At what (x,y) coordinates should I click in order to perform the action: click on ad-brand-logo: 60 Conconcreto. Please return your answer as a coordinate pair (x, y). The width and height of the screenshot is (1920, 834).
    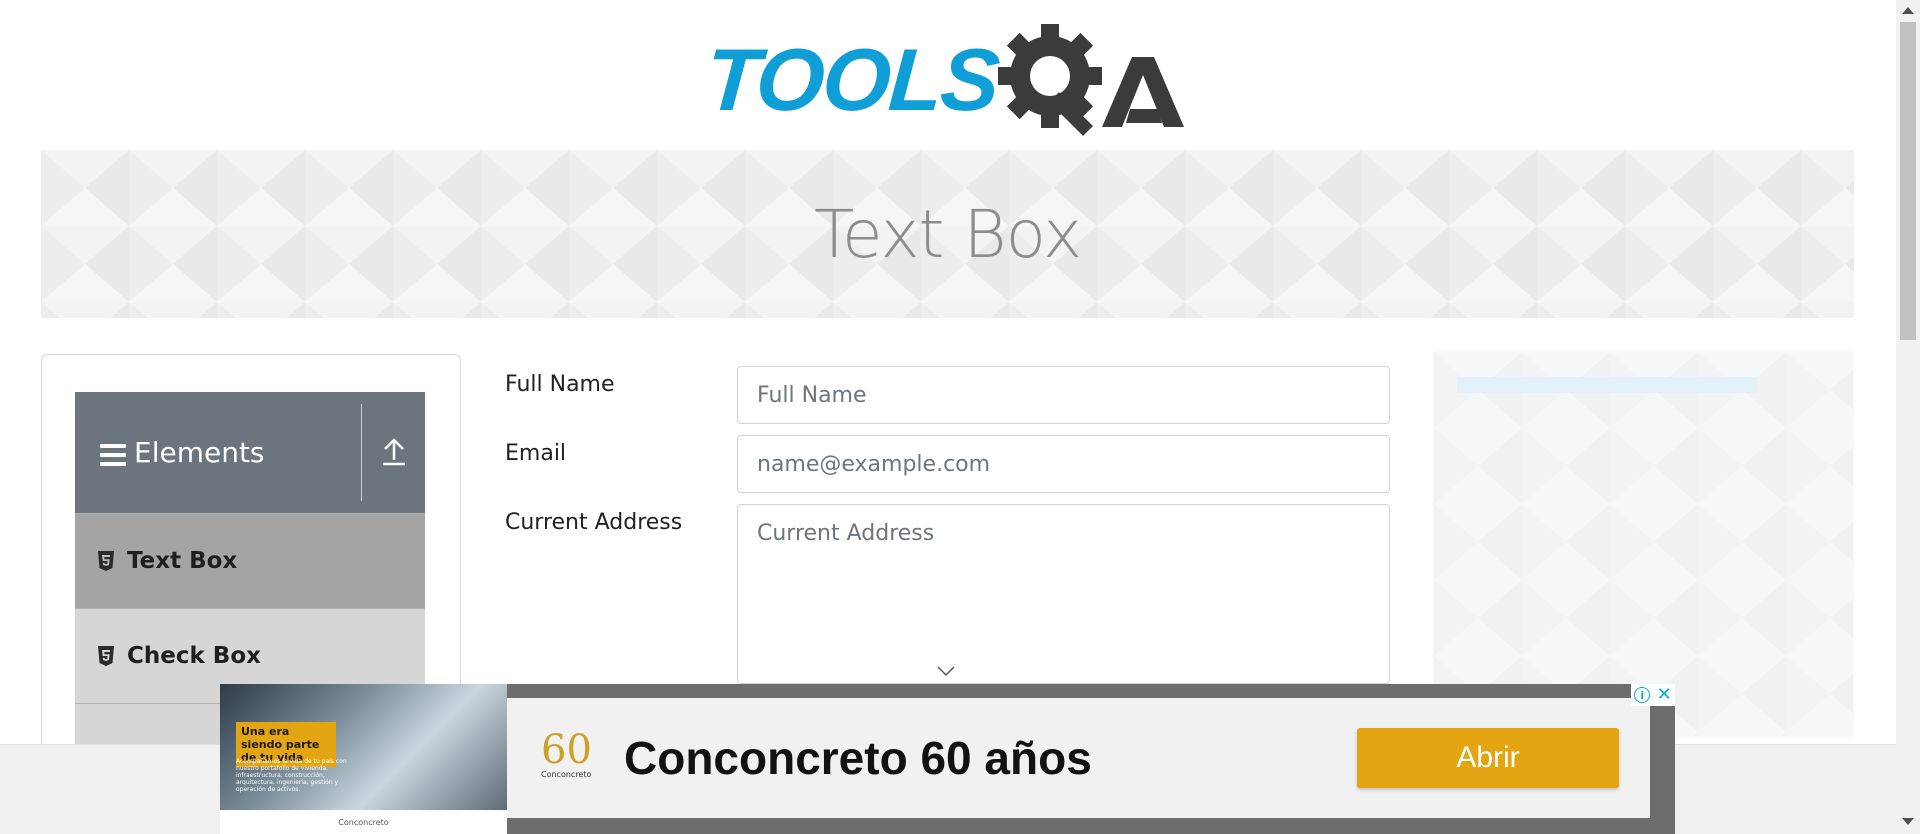
    Looking at the image, I should click on (566, 756).